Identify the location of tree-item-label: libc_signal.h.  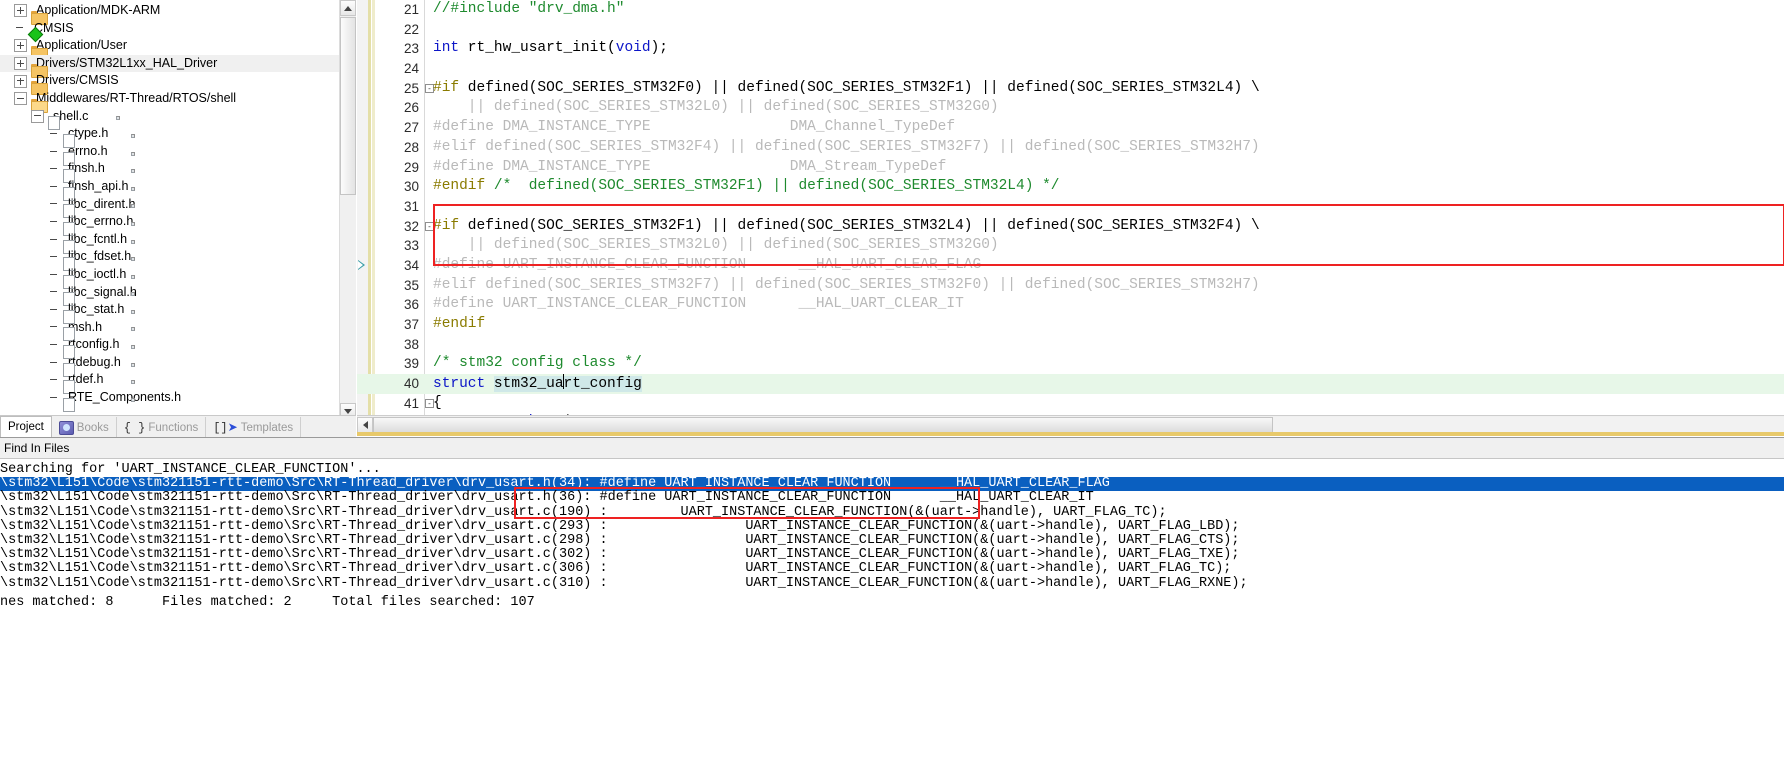
(102, 291).